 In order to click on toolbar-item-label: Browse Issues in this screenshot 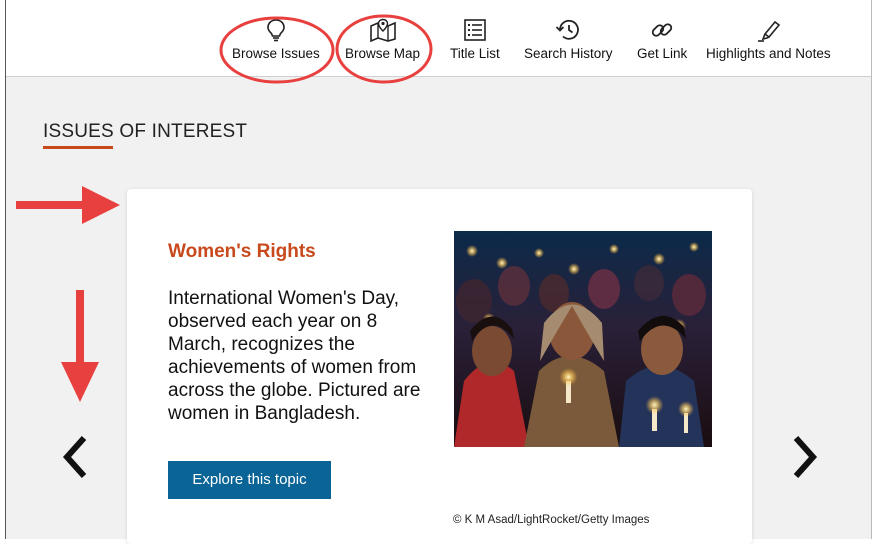, I will do `click(276, 53)`.